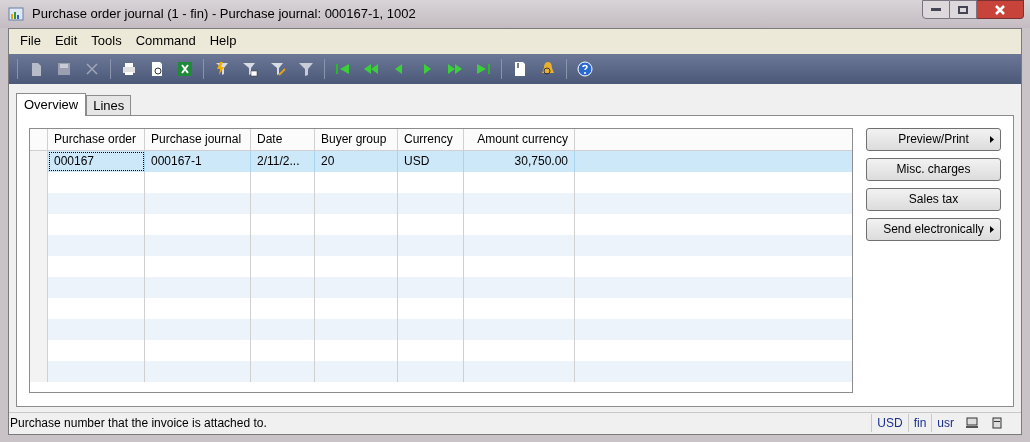  I want to click on table-row: 000167 000167-1 2/11/2... 20 USD 30,750.00, so click(441, 161).